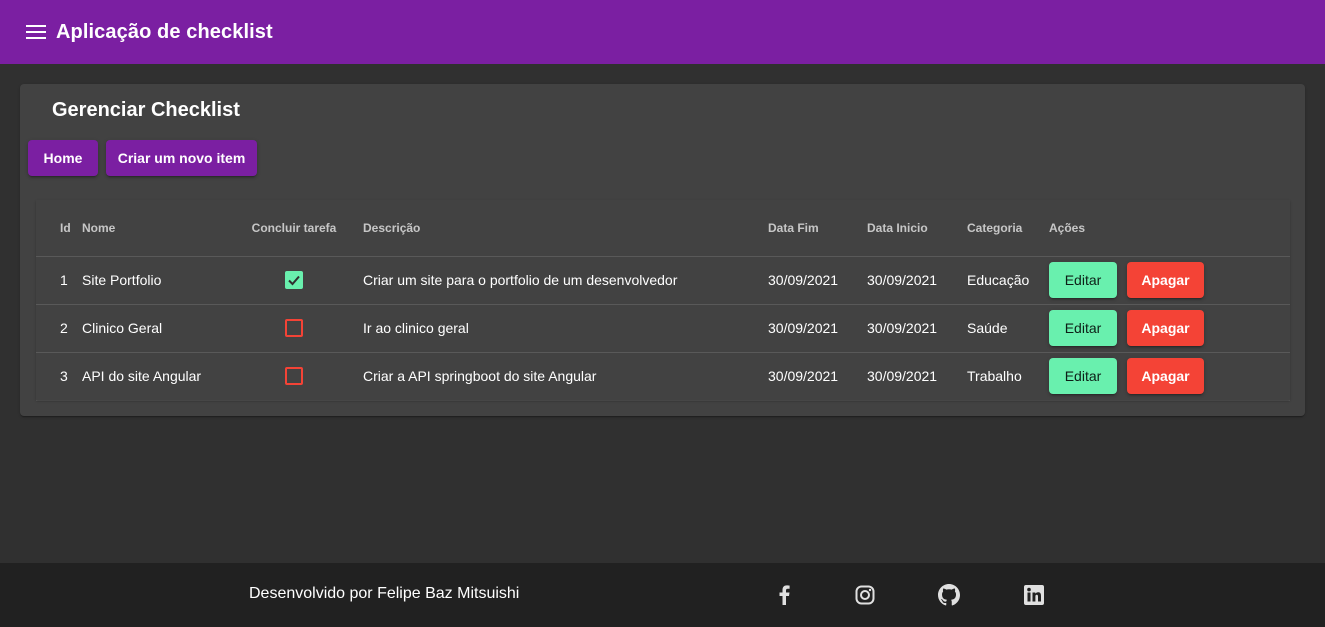  I want to click on cell-categoria: Educação, so click(1008, 280).